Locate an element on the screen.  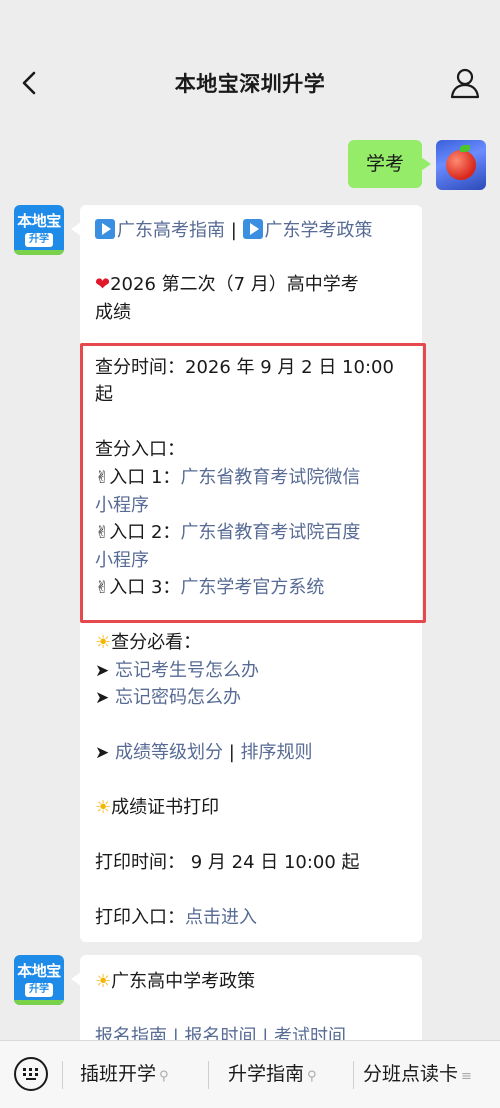
certificate-line: ☀成绩证书打印 is located at coordinates (157, 807).